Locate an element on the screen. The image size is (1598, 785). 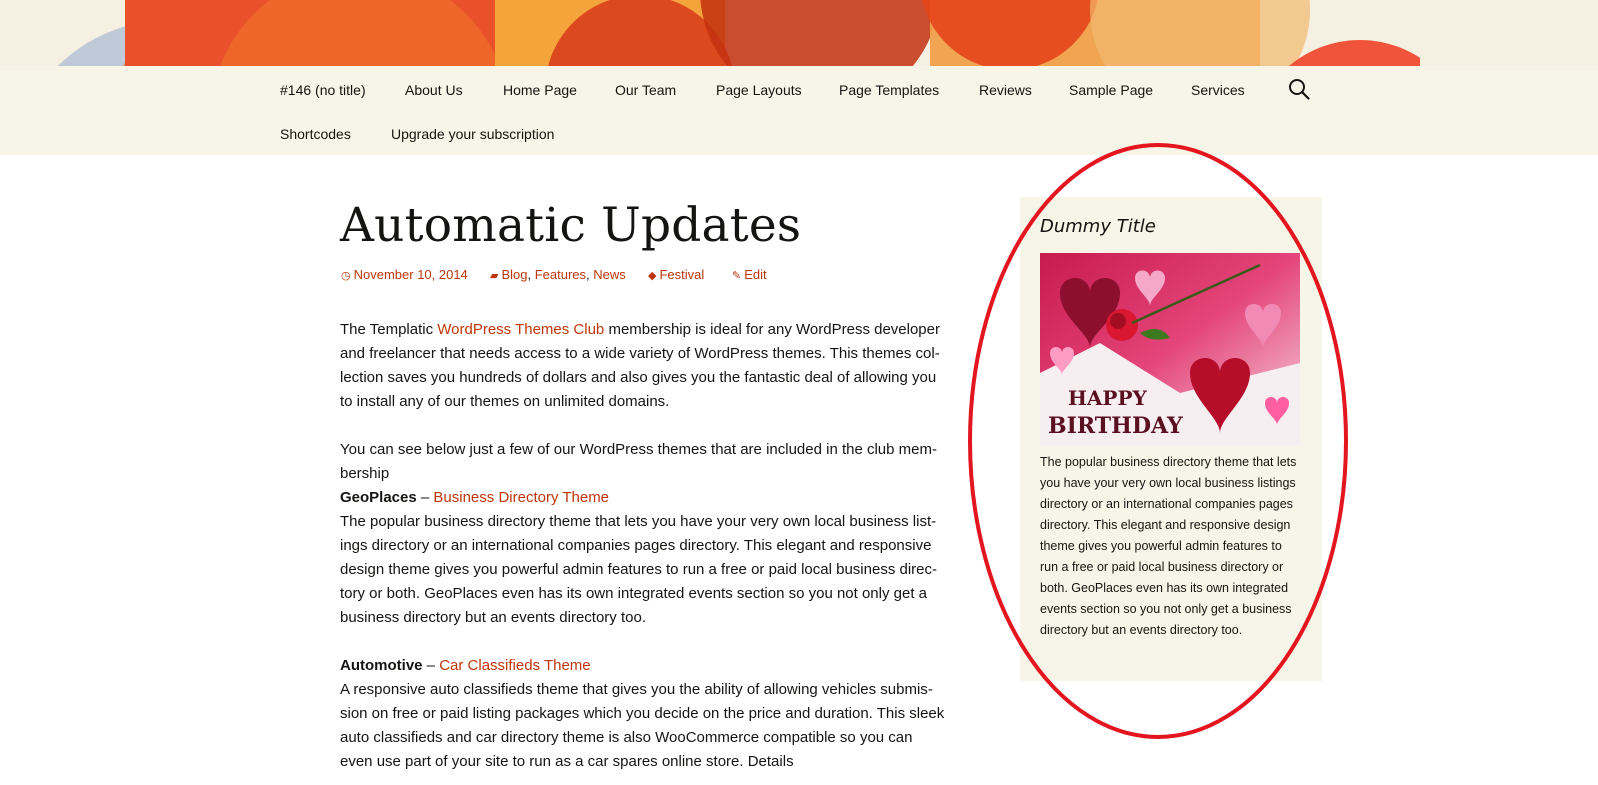
search-icon is located at coordinates (1299, 89).